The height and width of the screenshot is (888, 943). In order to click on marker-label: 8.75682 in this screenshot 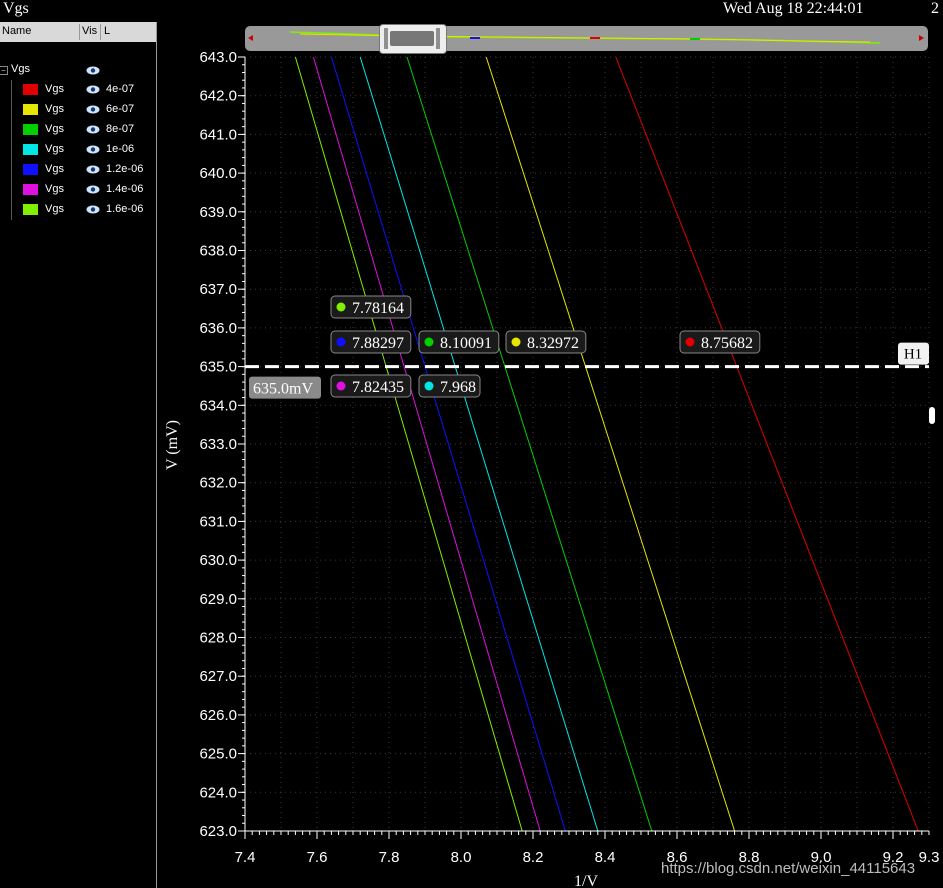, I will do `click(720, 342)`.